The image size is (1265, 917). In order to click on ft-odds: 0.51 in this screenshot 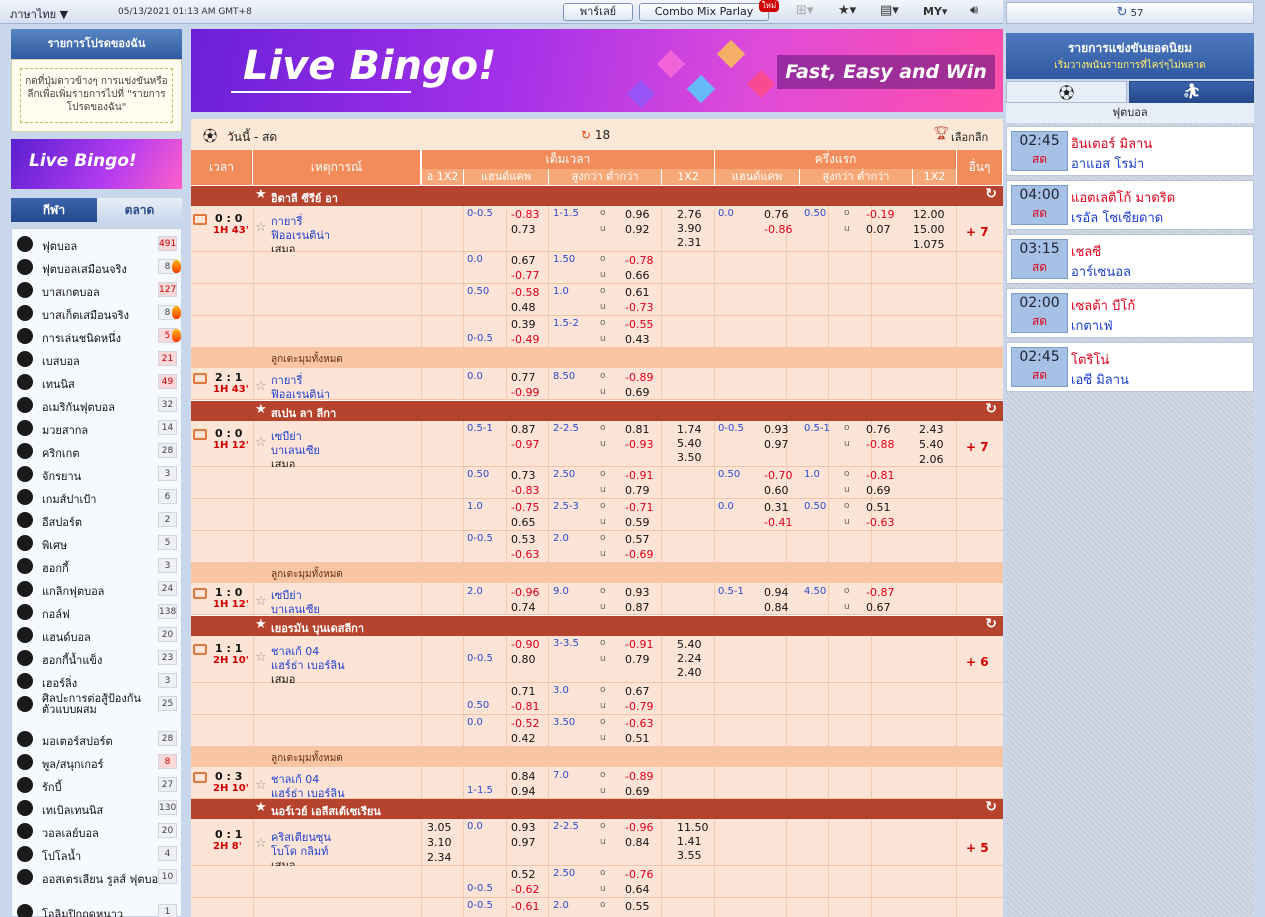, I will do `click(637, 738)`.